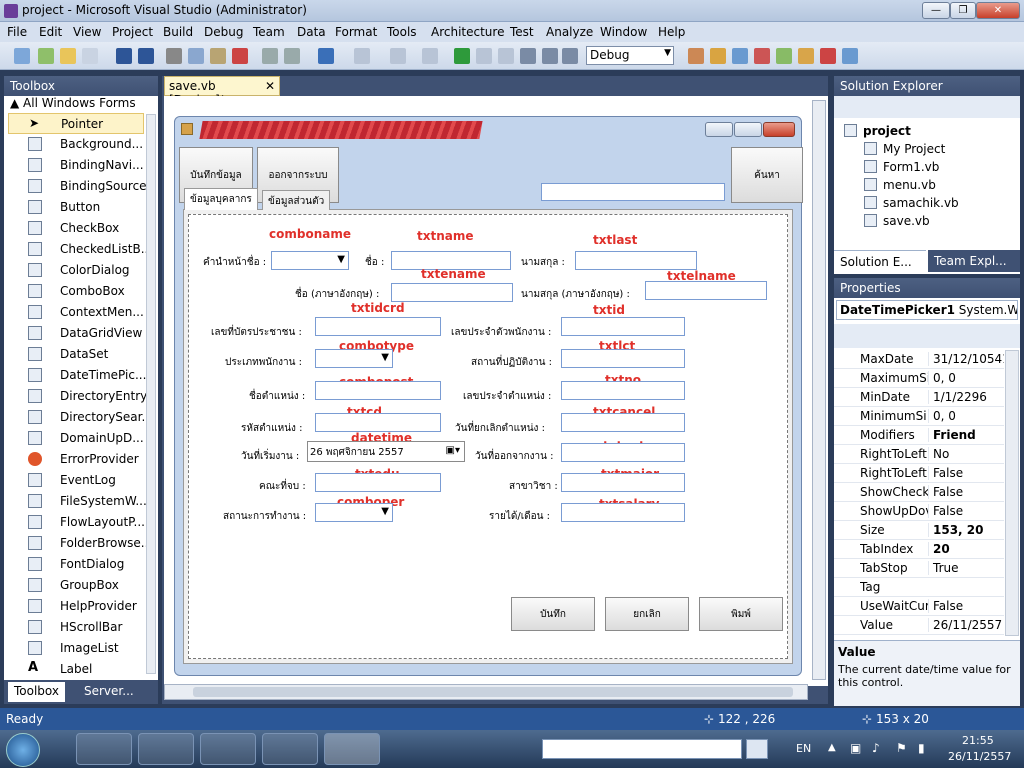  What do you see at coordinates (151, 394) in the screenshot?
I see `toolbox-scrollbar` at bounding box center [151, 394].